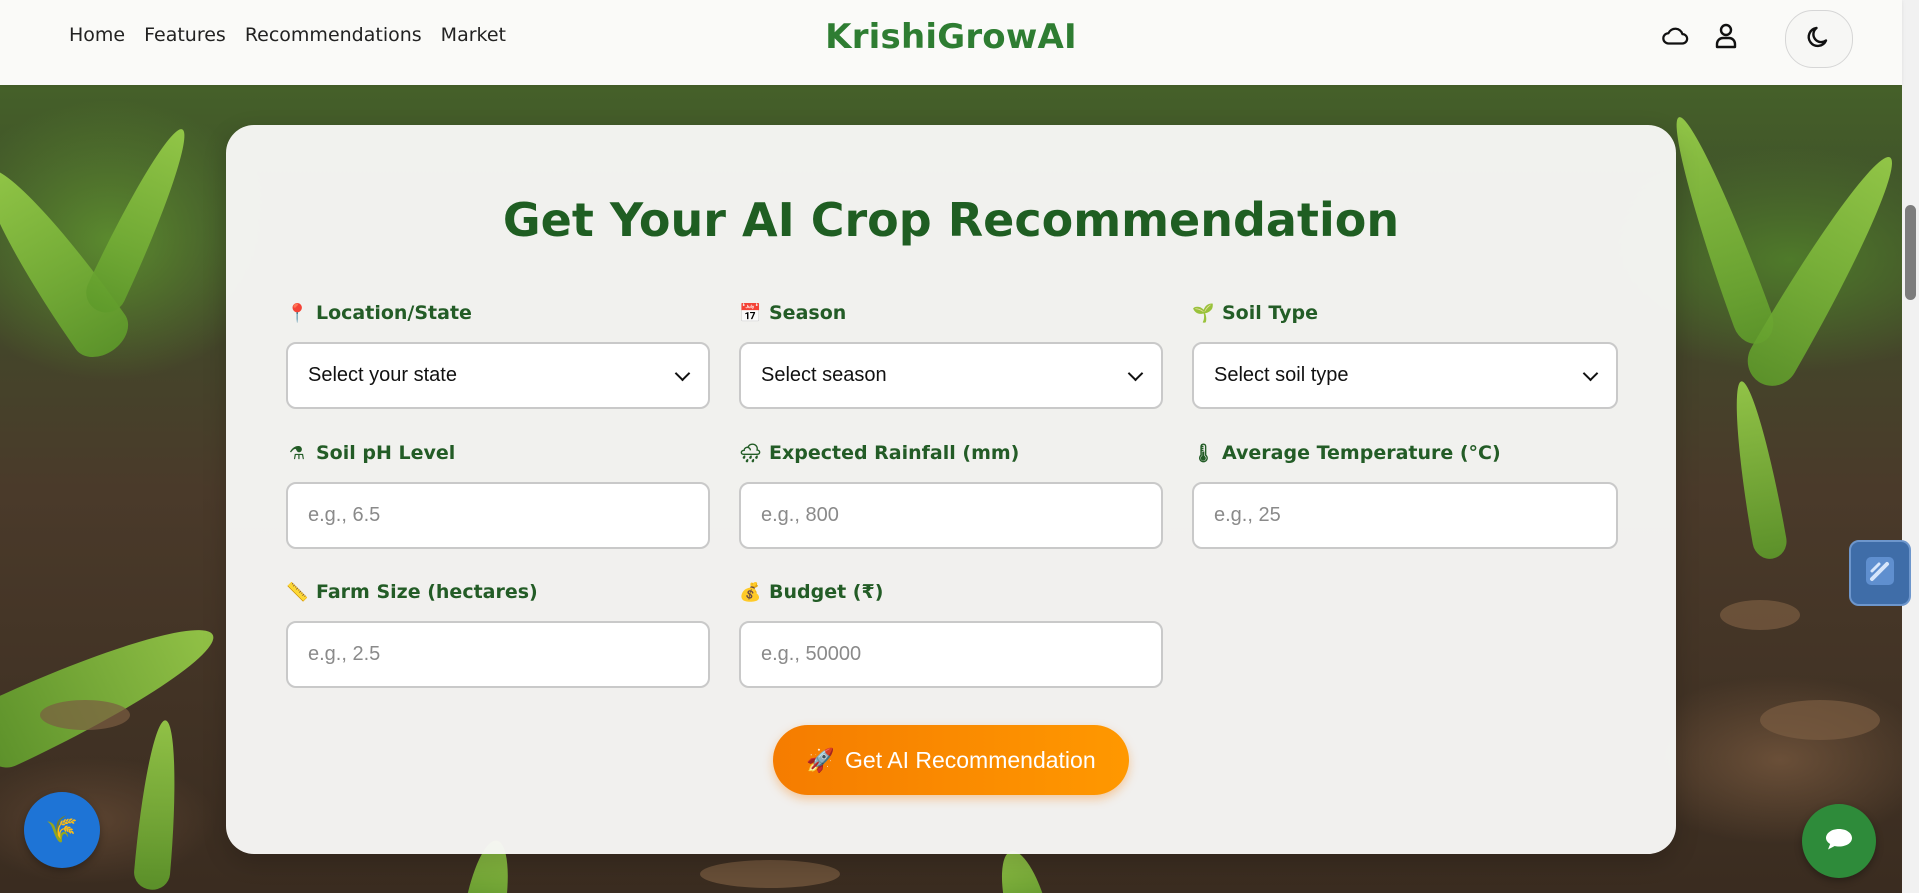 The width and height of the screenshot is (1919, 893). Describe the element at coordinates (951, 375) in the screenshot. I see `season-select: Select season` at that location.